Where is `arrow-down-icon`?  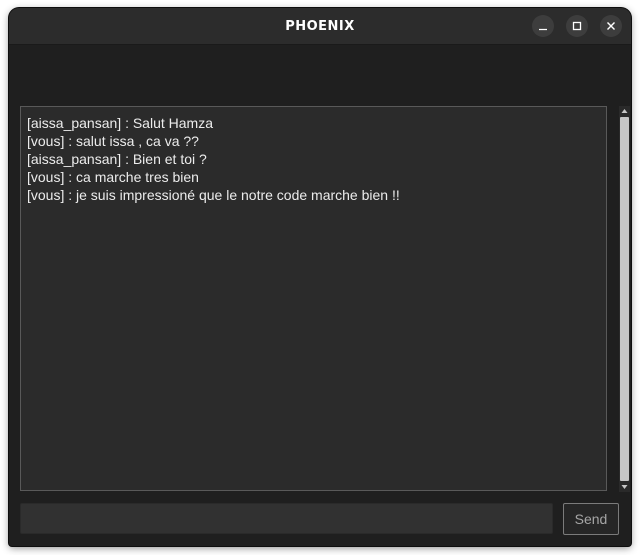
arrow-down-icon is located at coordinates (624, 487).